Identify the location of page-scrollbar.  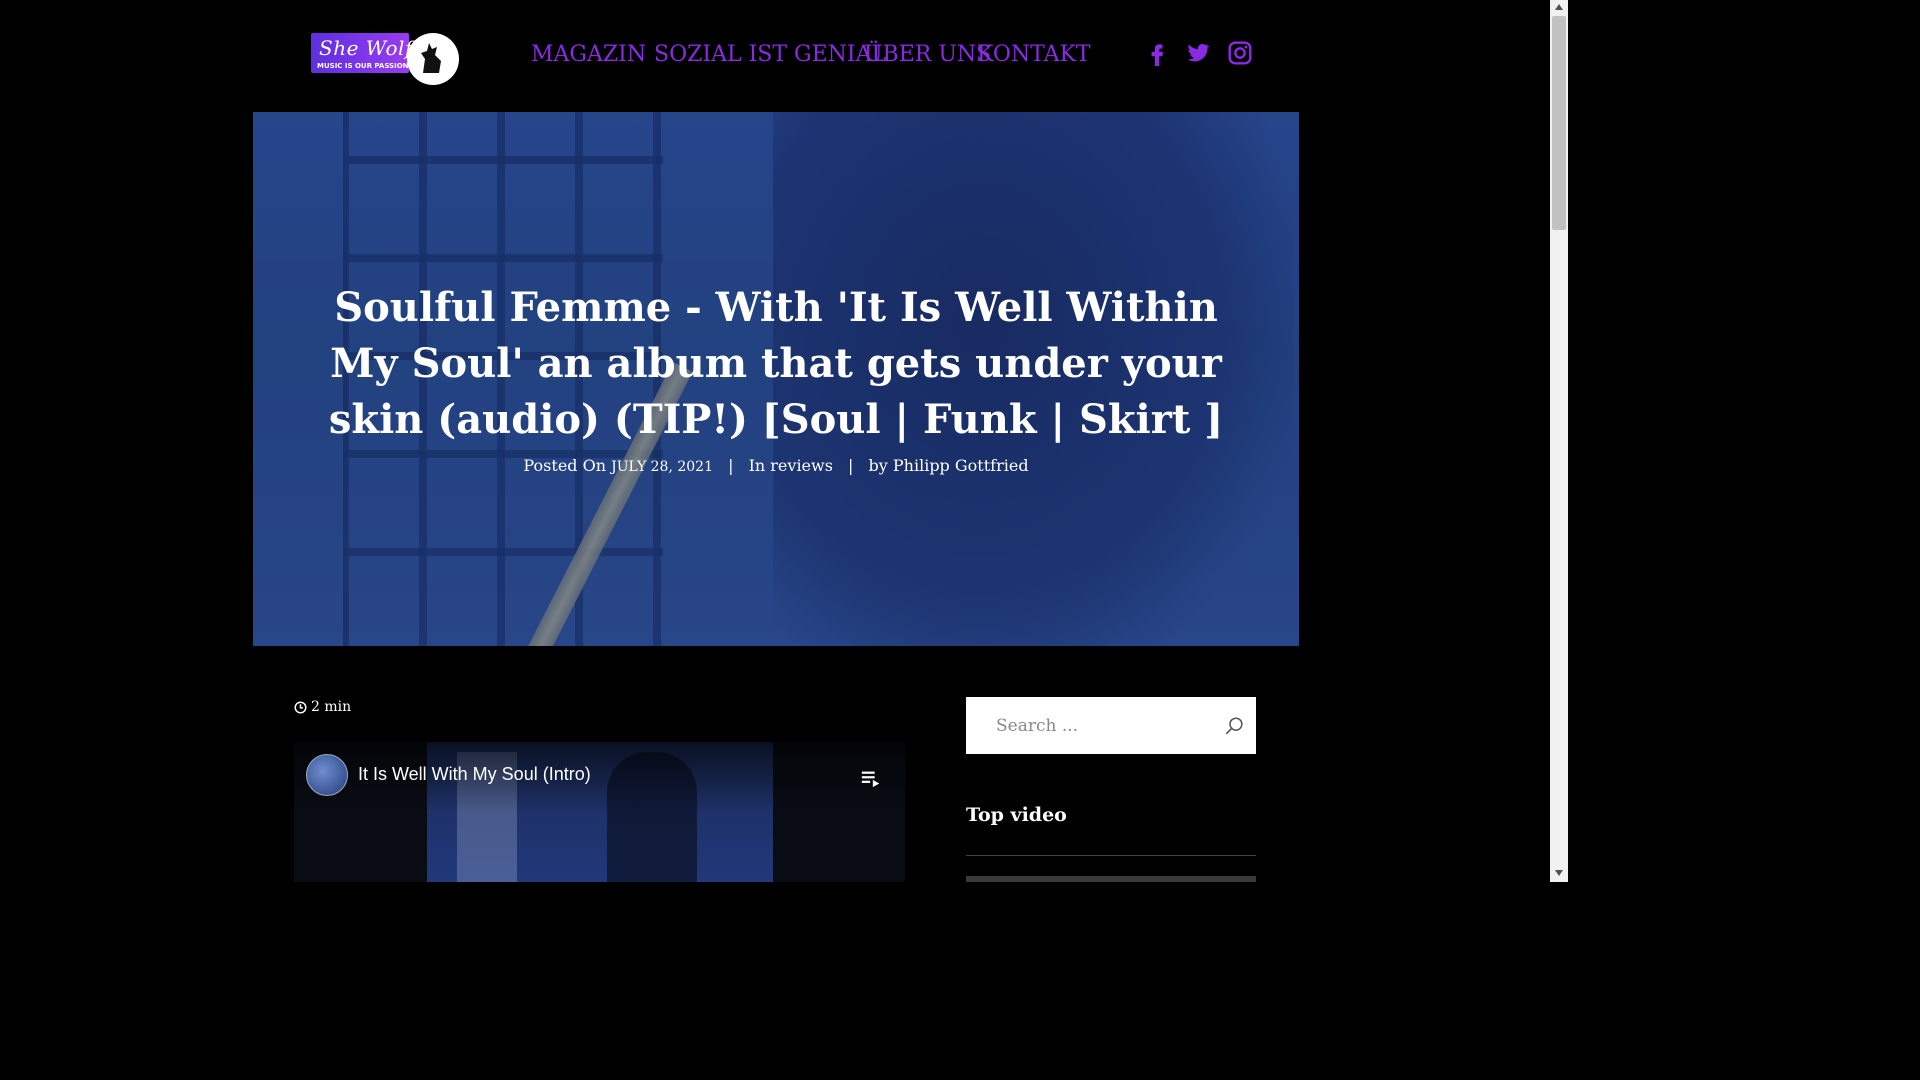
(1559, 441).